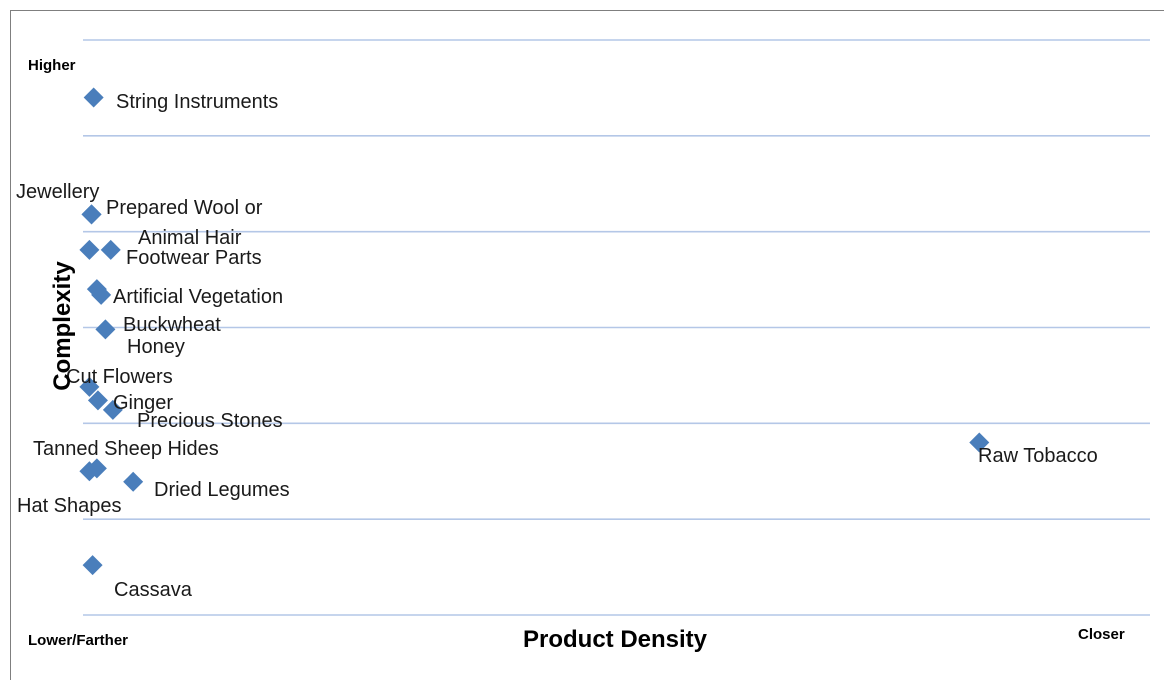 This screenshot has width=1164, height=680. I want to click on x-axis-low-label: Lower/Farther, so click(78, 640).